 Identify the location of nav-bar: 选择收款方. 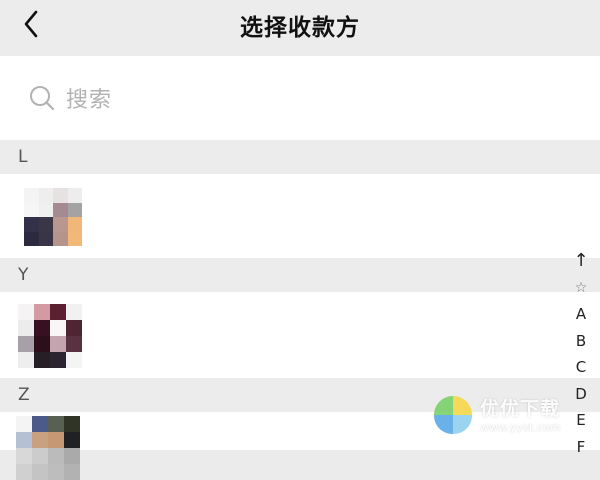
(300, 28).